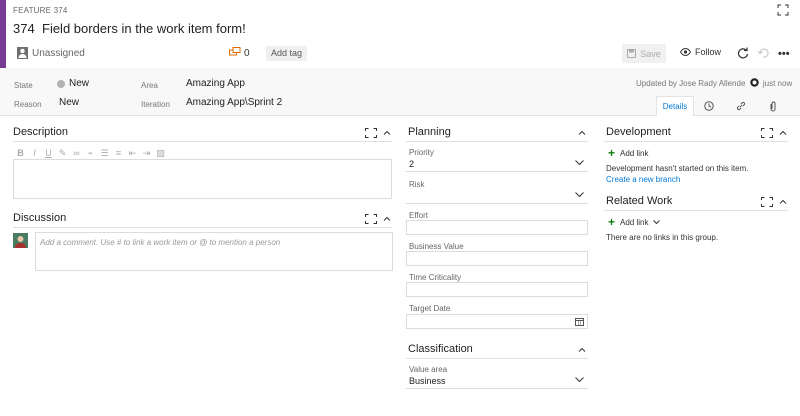 The image size is (800, 416). I want to click on updater-avatar, so click(754, 82).